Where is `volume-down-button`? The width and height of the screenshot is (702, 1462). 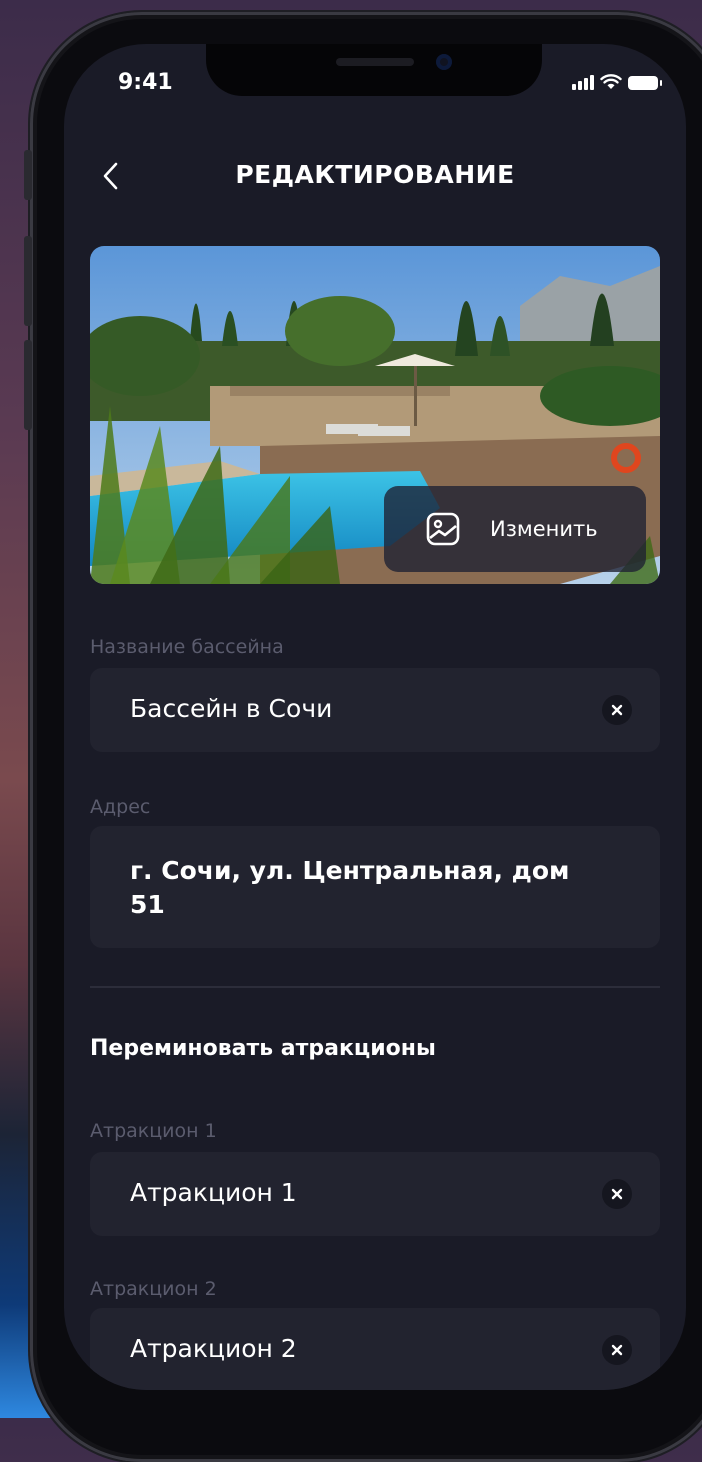
volume-down-button is located at coordinates (28, 385).